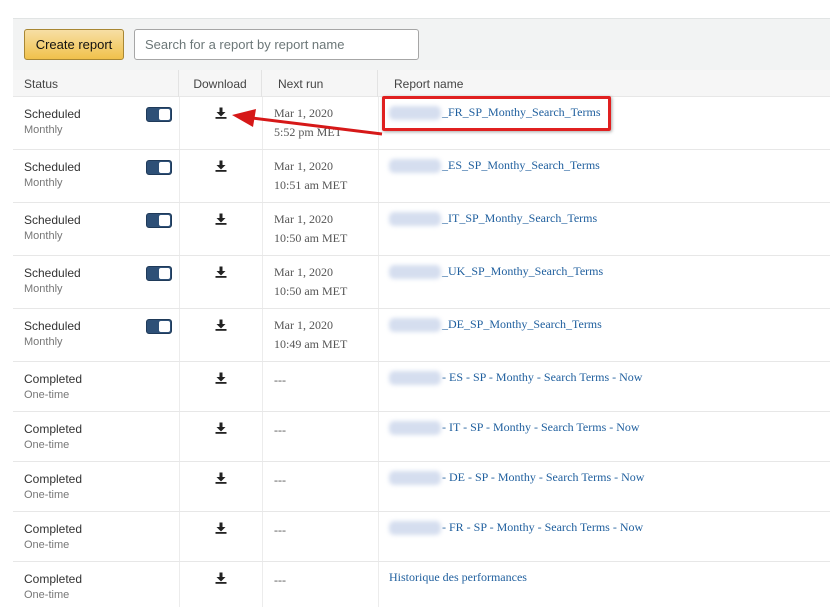 The image size is (830, 607). Describe the element at coordinates (516, 477) in the screenshot. I see `report-name-link: - DE - SP - Monthy - Search Terms - Now` at that location.